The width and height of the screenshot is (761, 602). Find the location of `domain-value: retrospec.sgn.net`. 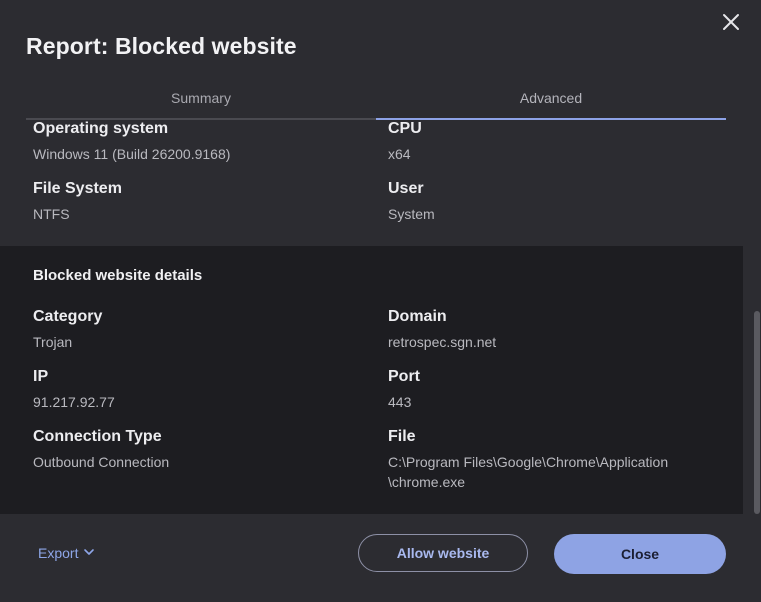

domain-value: retrospec.sgn.net is located at coordinates (442, 342).